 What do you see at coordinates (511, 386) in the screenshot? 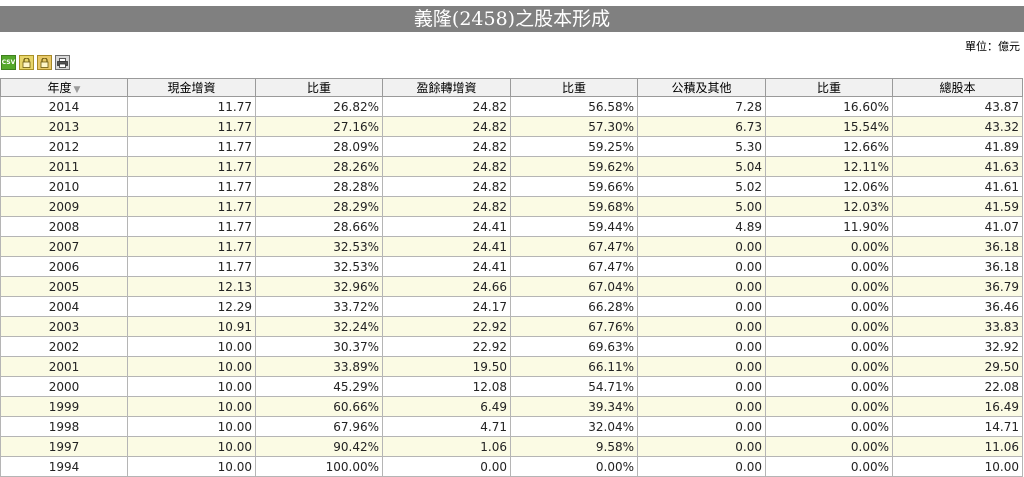
I see `table-row: 2000 10.00 45.29% 12.08 54.71% 0.00 0.00% 22.08` at bounding box center [511, 386].